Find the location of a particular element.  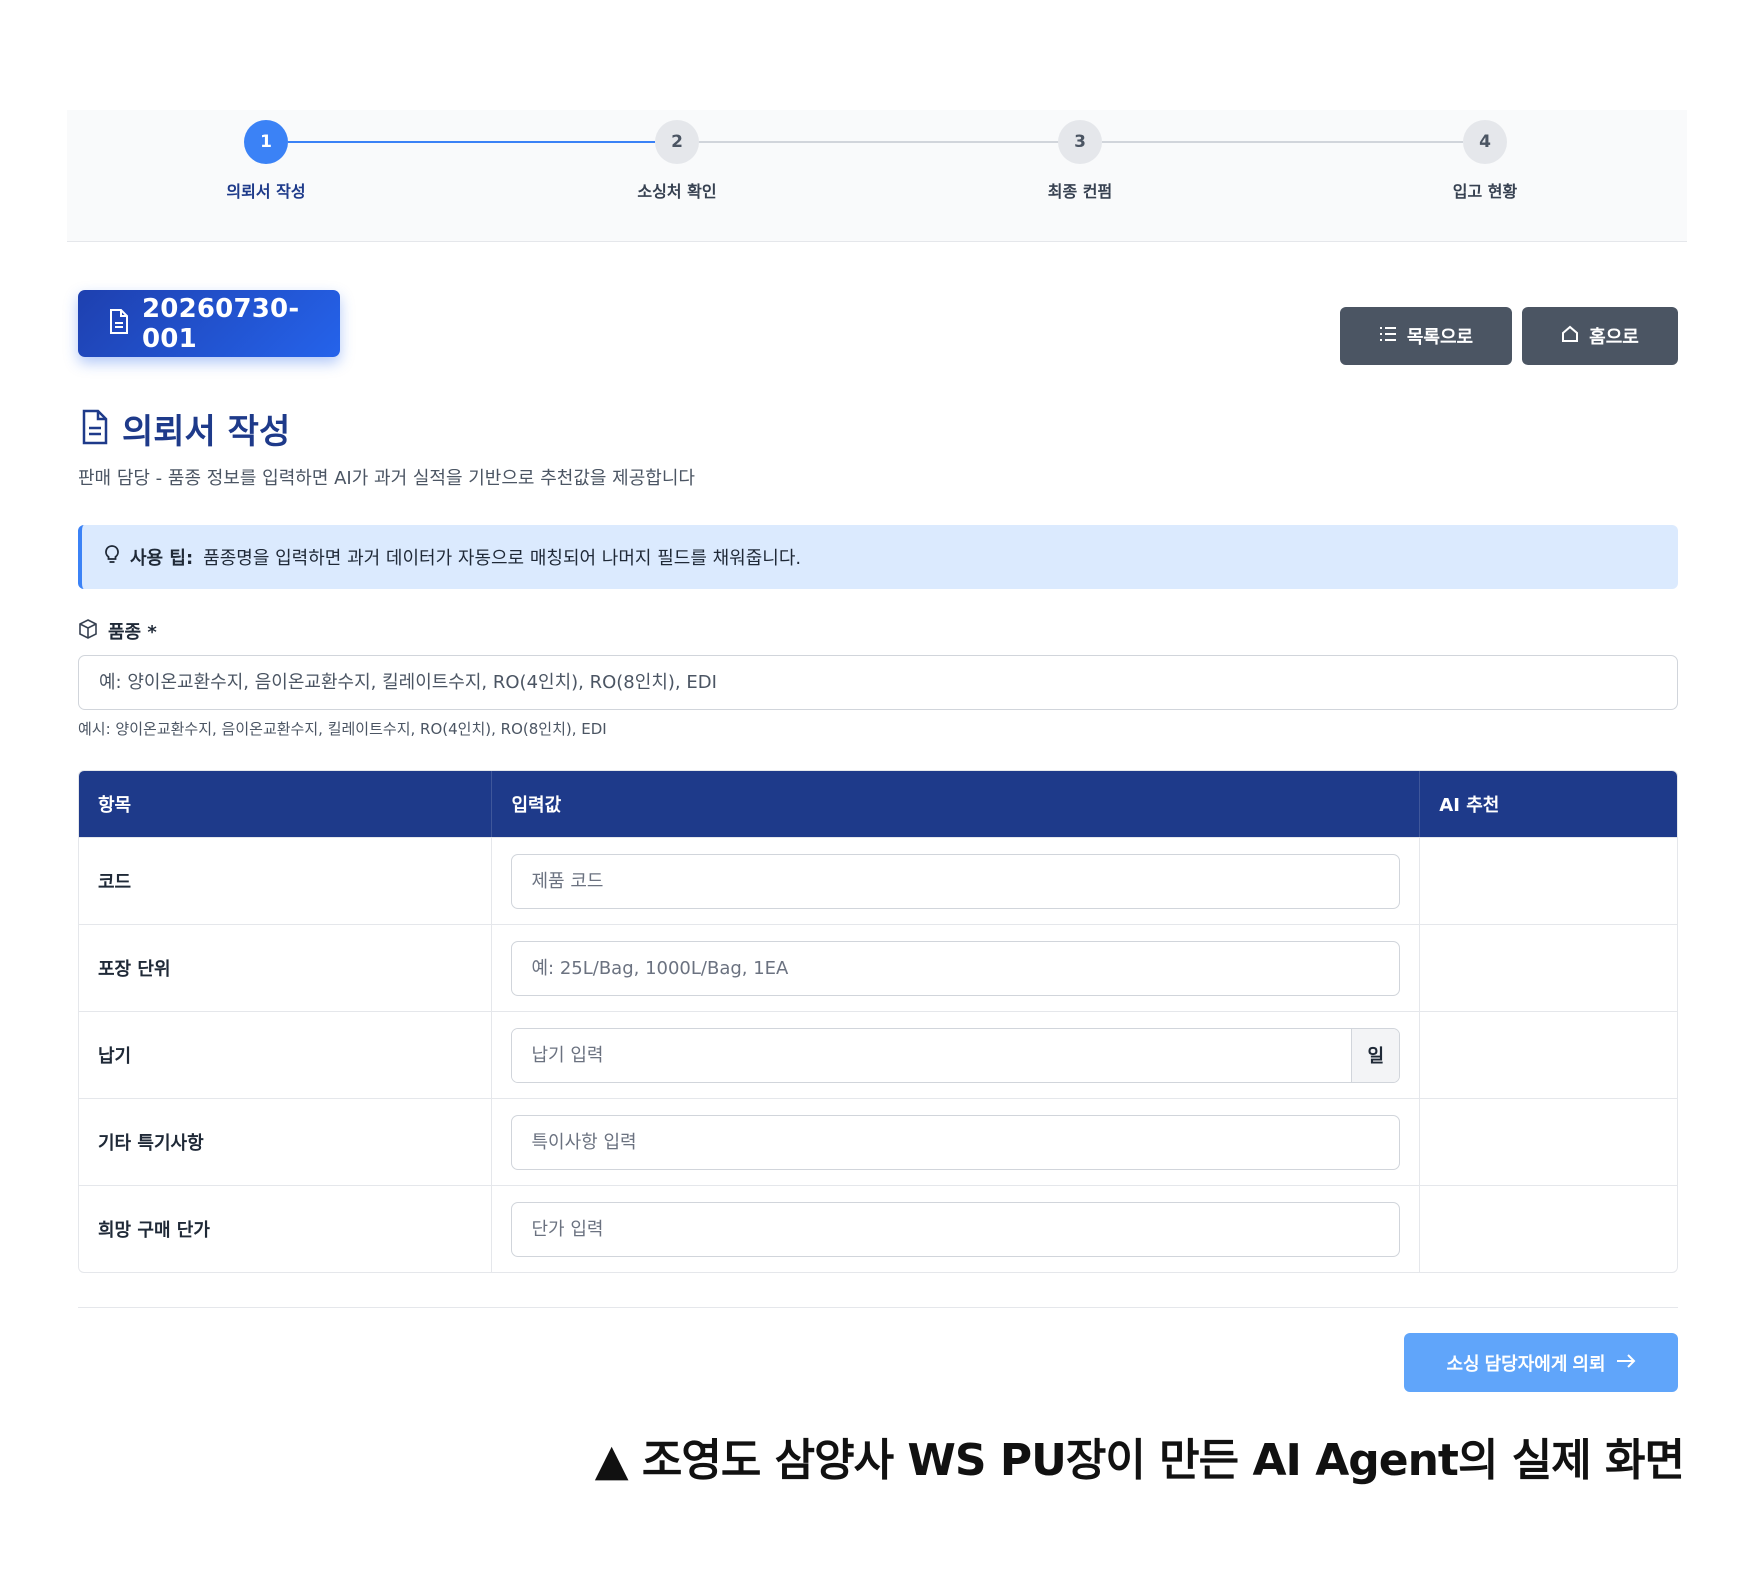

list-icon is located at coordinates (1388, 336).